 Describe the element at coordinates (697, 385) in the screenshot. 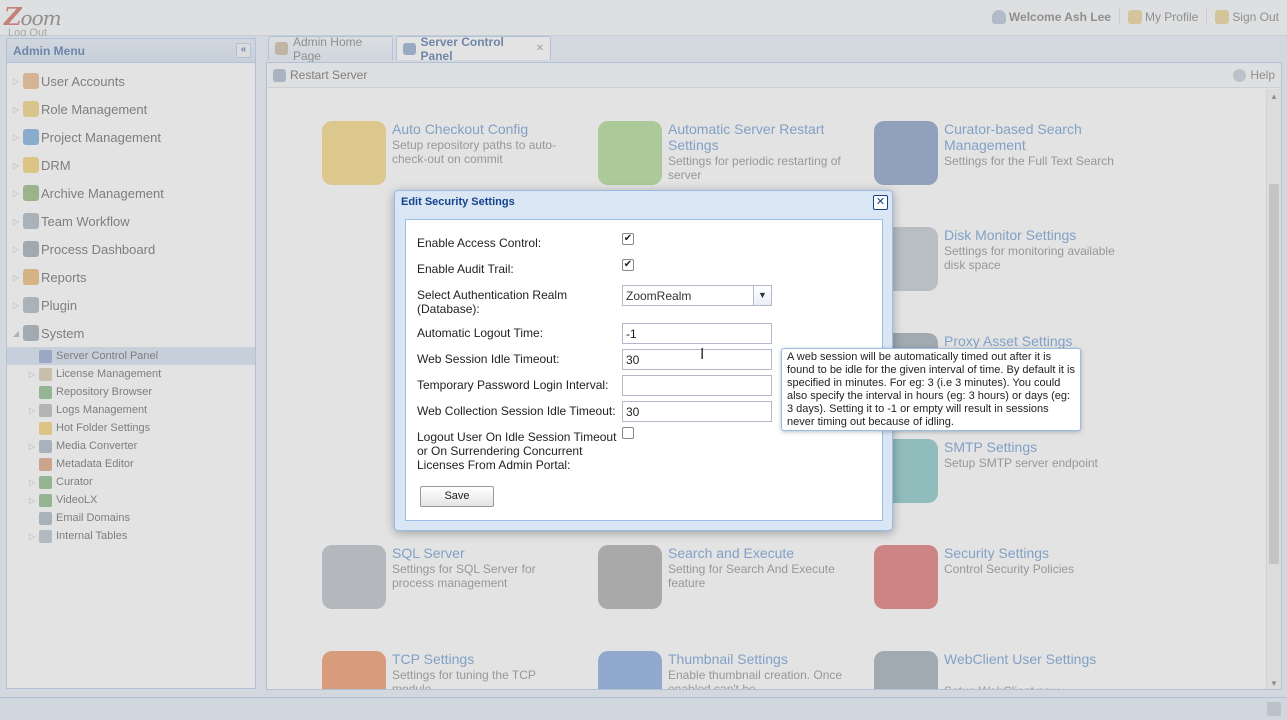

I see `temp-password-input` at that location.